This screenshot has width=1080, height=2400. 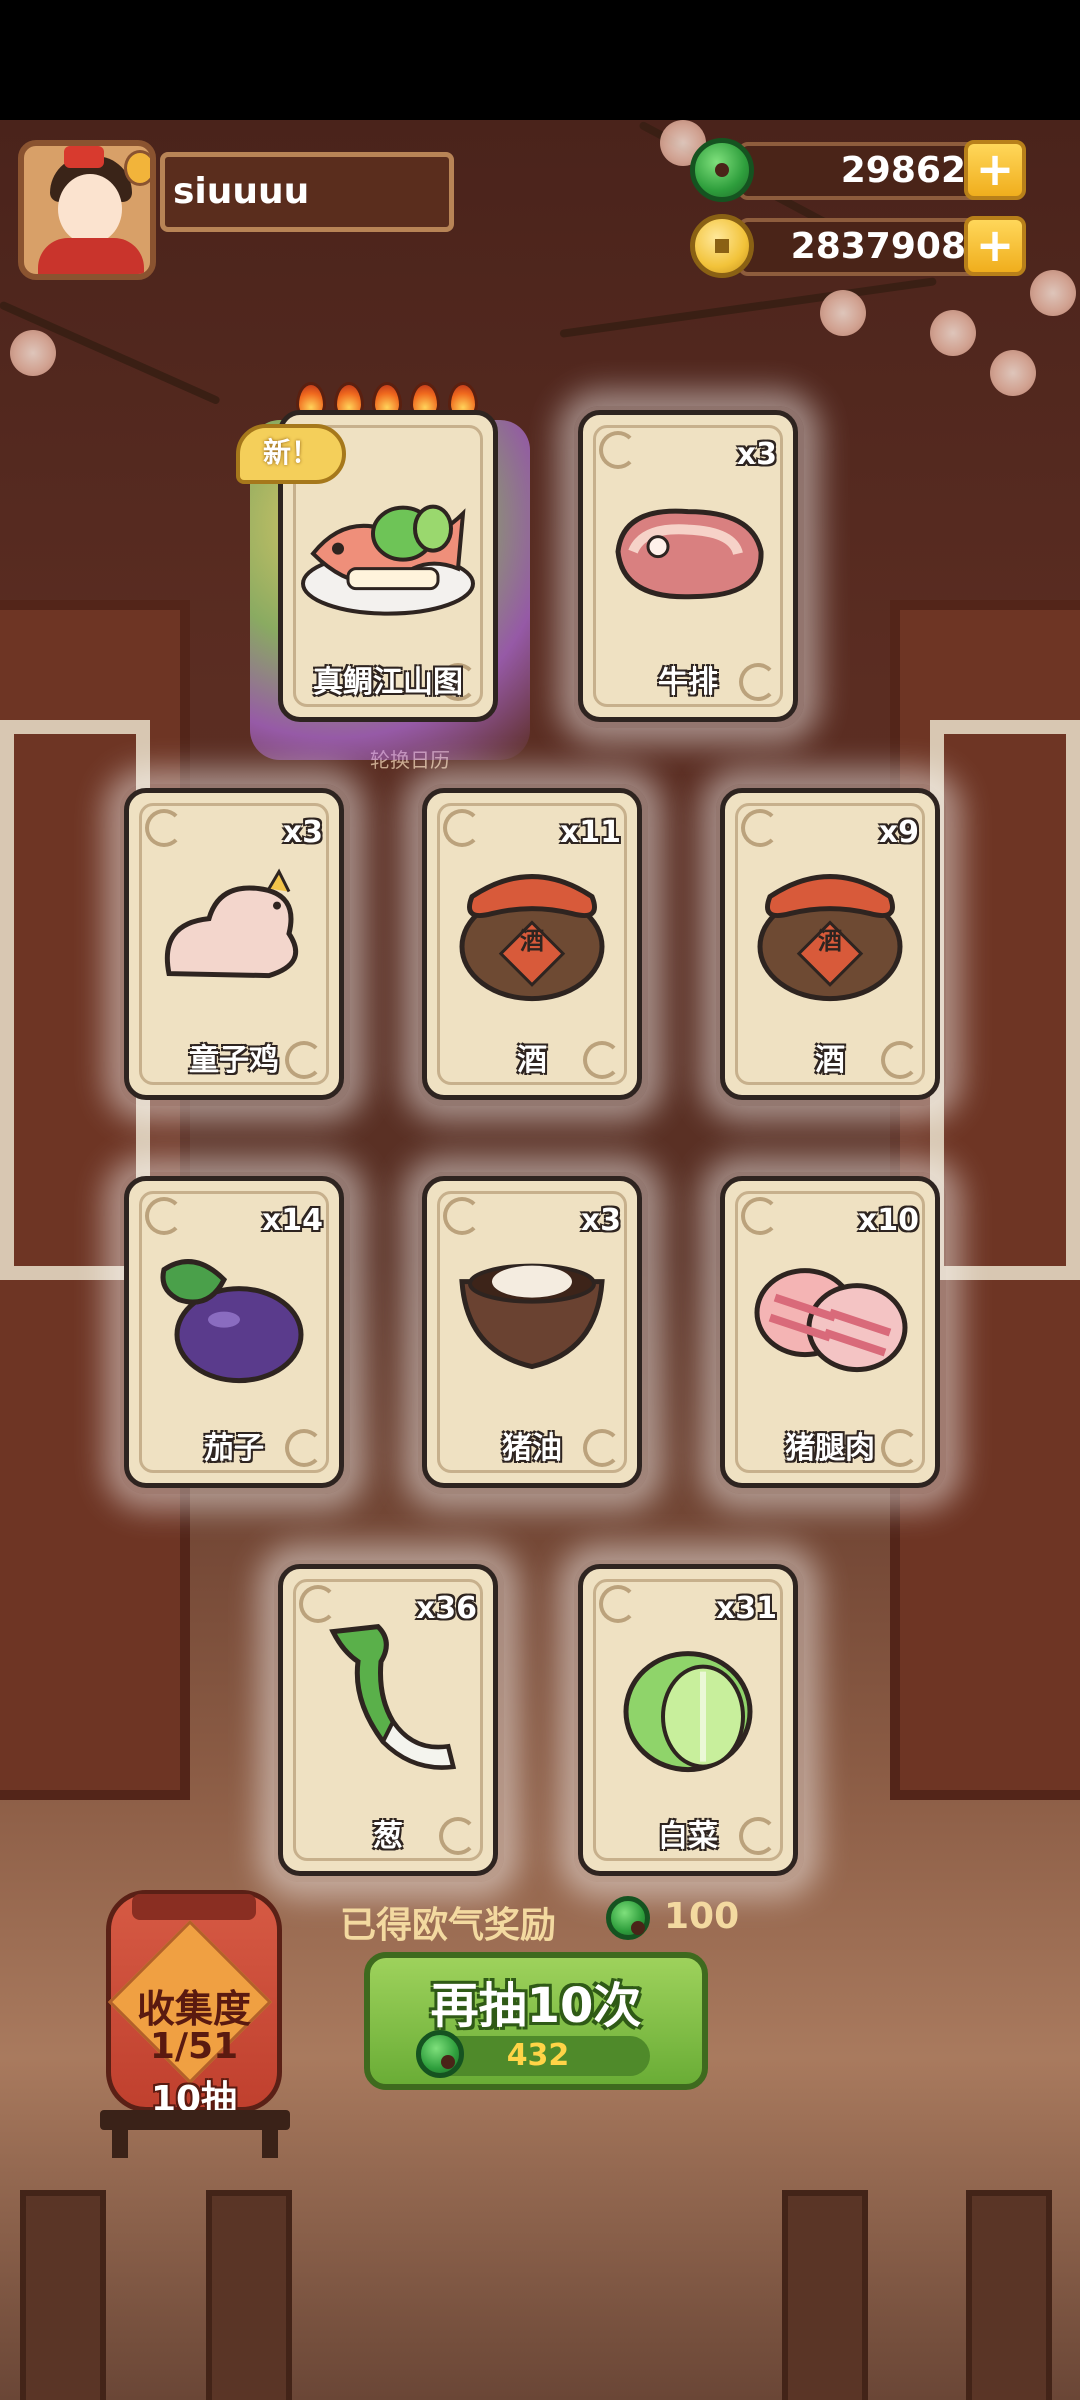 What do you see at coordinates (388, 1704) in the screenshot?
I see `scallion-icon` at bounding box center [388, 1704].